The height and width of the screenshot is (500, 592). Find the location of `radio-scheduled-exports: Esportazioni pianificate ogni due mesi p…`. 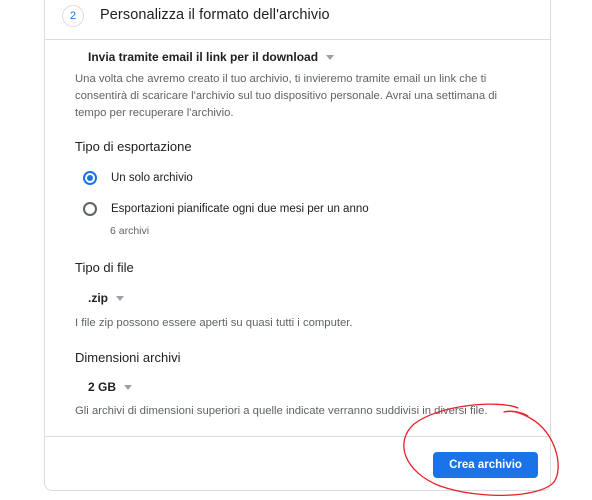

radio-scheduled-exports: Esportazioni pianificate ogni due mesi p… is located at coordinates (226, 209).